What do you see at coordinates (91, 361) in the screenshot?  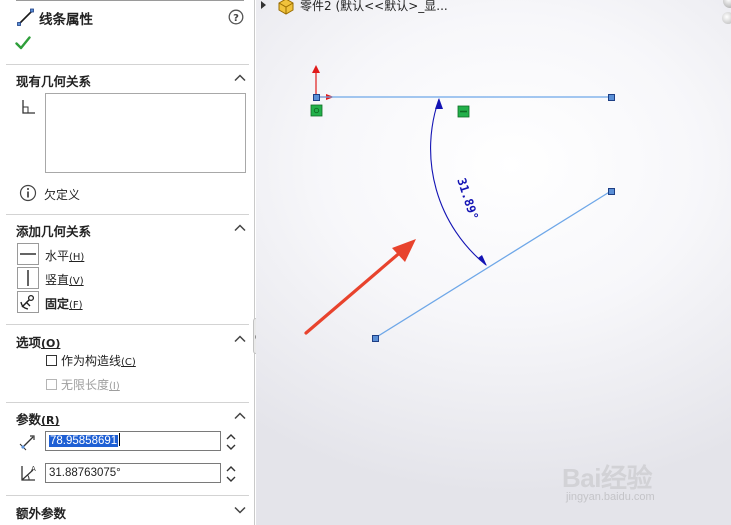 I see `construction-label-text: 作为构造线` at bounding box center [91, 361].